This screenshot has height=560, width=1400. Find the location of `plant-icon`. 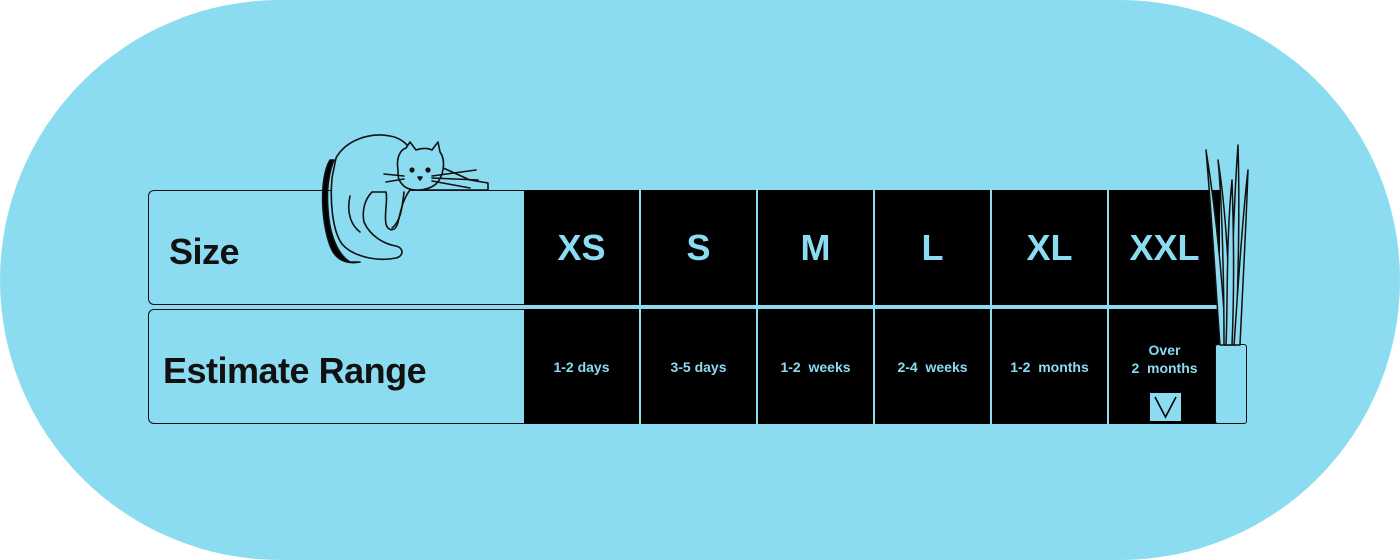

plant-icon is located at coordinates (1227, 245).